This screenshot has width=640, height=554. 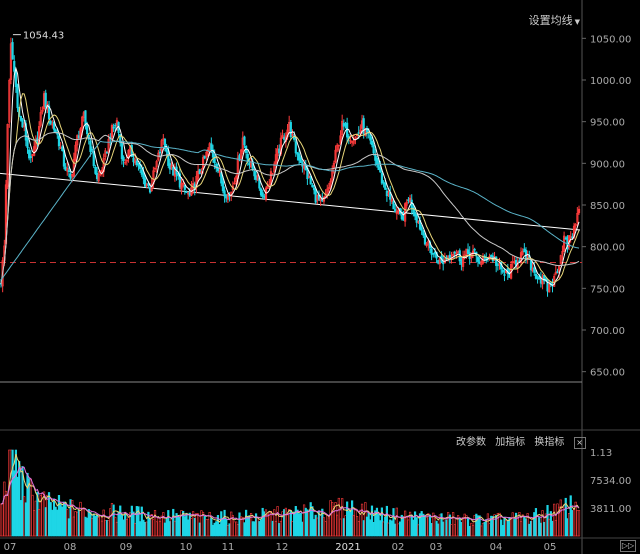 What do you see at coordinates (436, 547) in the screenshot?
I see `x-tick-label: 03` at bounding box center [436, 547].